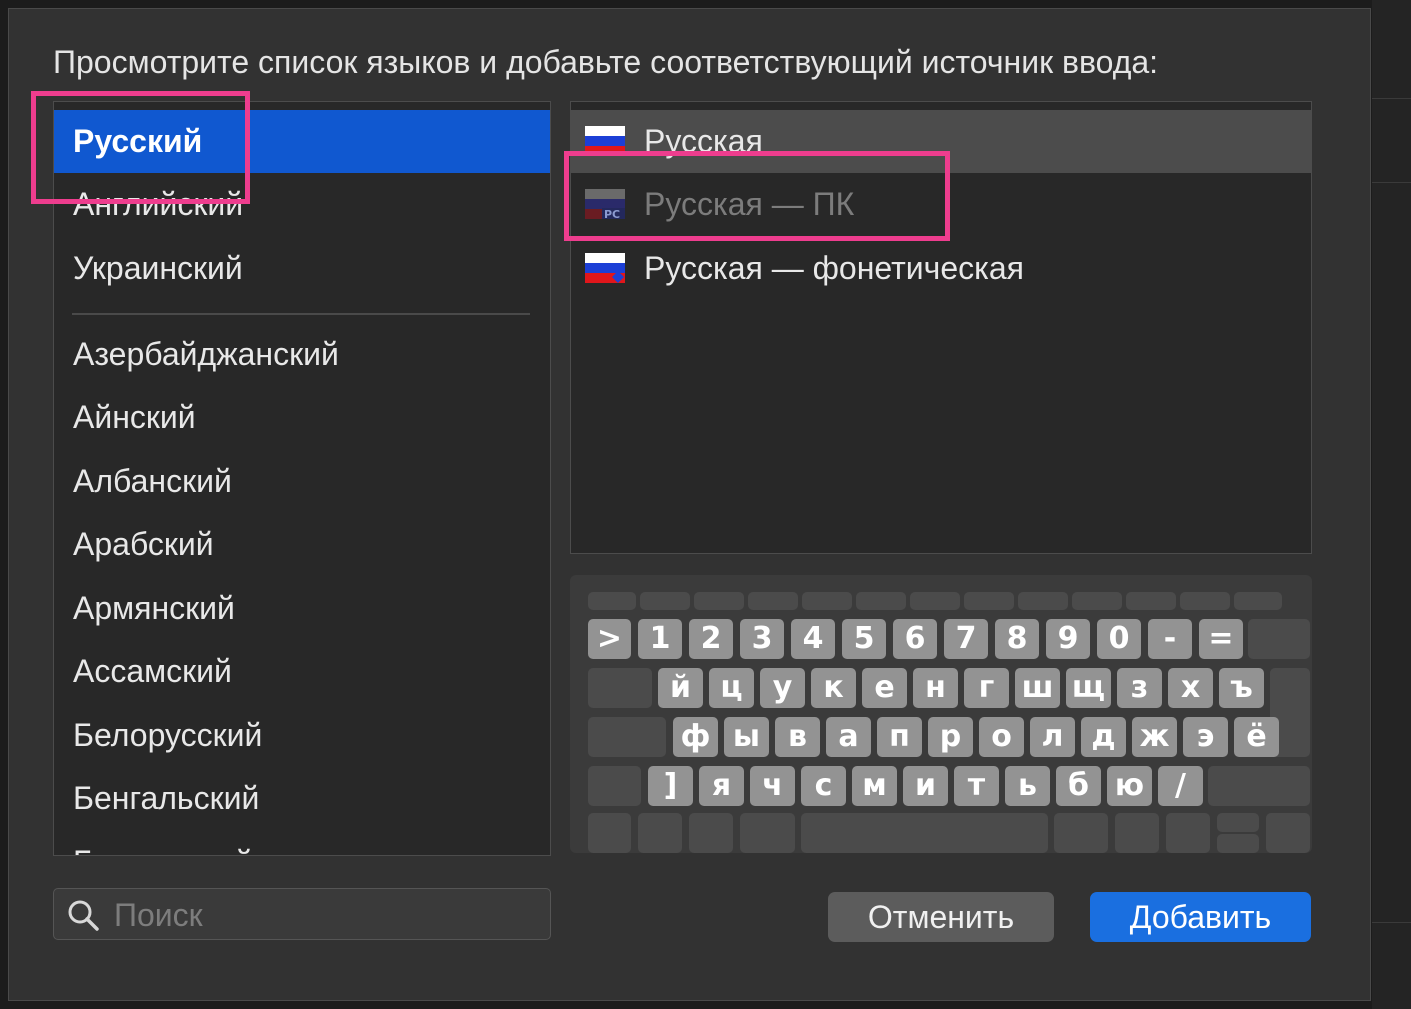 The width and height of the screenshot is (1411, 1009). I want to click on keycap: щ, so click(1088, 688).